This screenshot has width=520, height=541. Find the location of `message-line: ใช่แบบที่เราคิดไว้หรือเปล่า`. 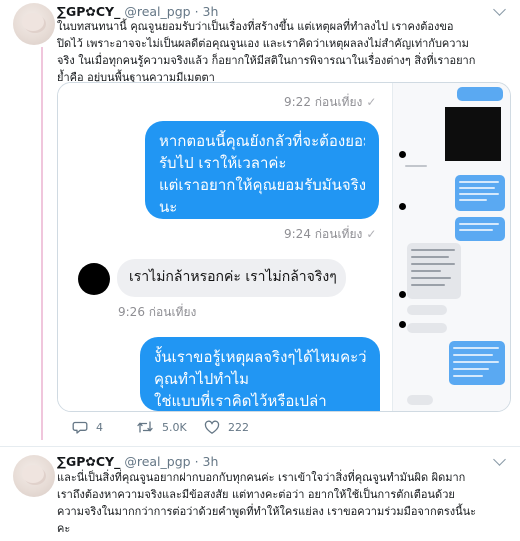

message-line: ใช่แบบที่เราคิดไว้หรือเปล่า is located at coordinates (240, 401).